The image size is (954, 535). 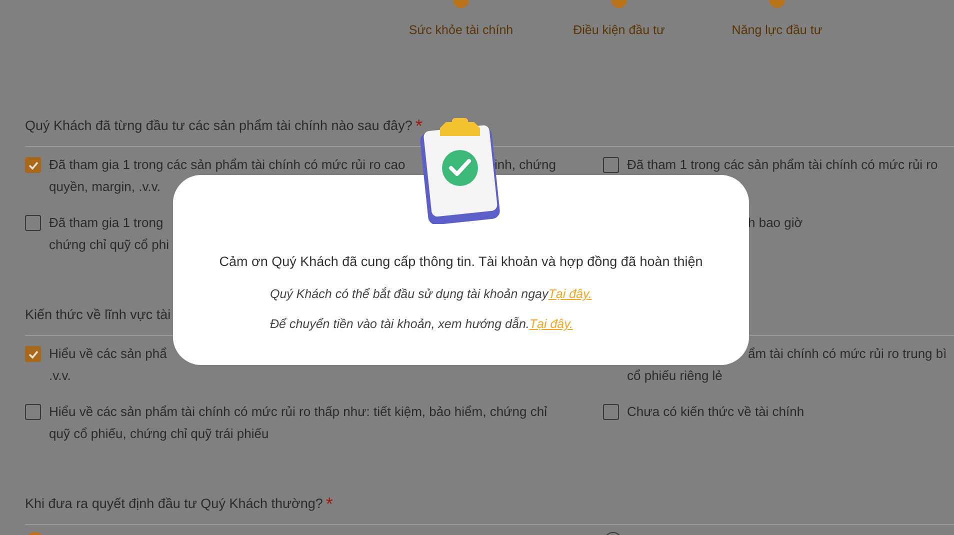 What do you see at coordinates (218, 126) in the screenshot?
I see `form-question: Quý Khách đã từng đầu tư các sản phẩm tài chính nào sau đây?` at bounding box center [218, 126].